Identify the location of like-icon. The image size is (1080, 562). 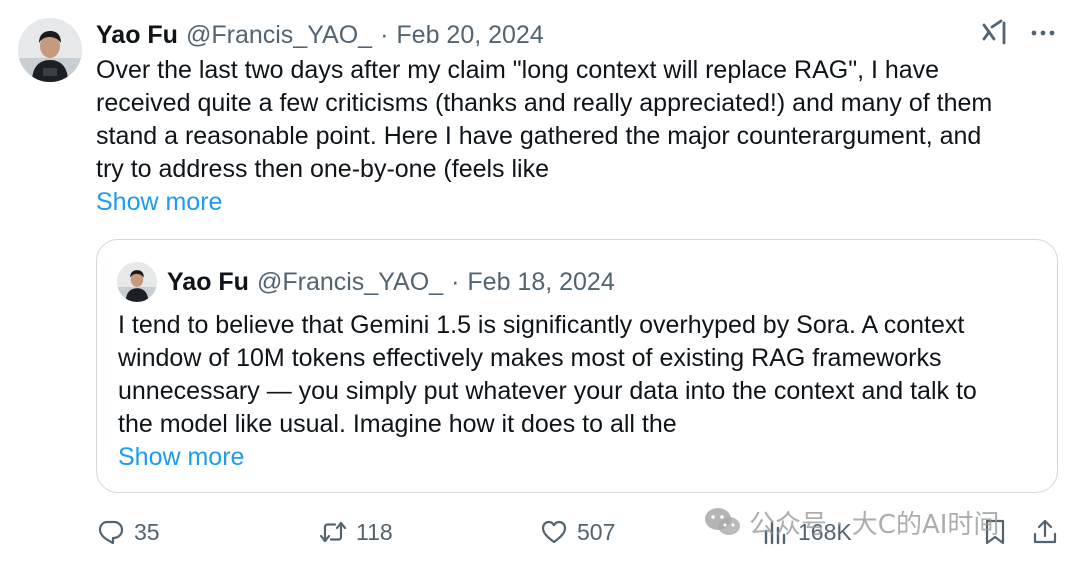
(554, 532).